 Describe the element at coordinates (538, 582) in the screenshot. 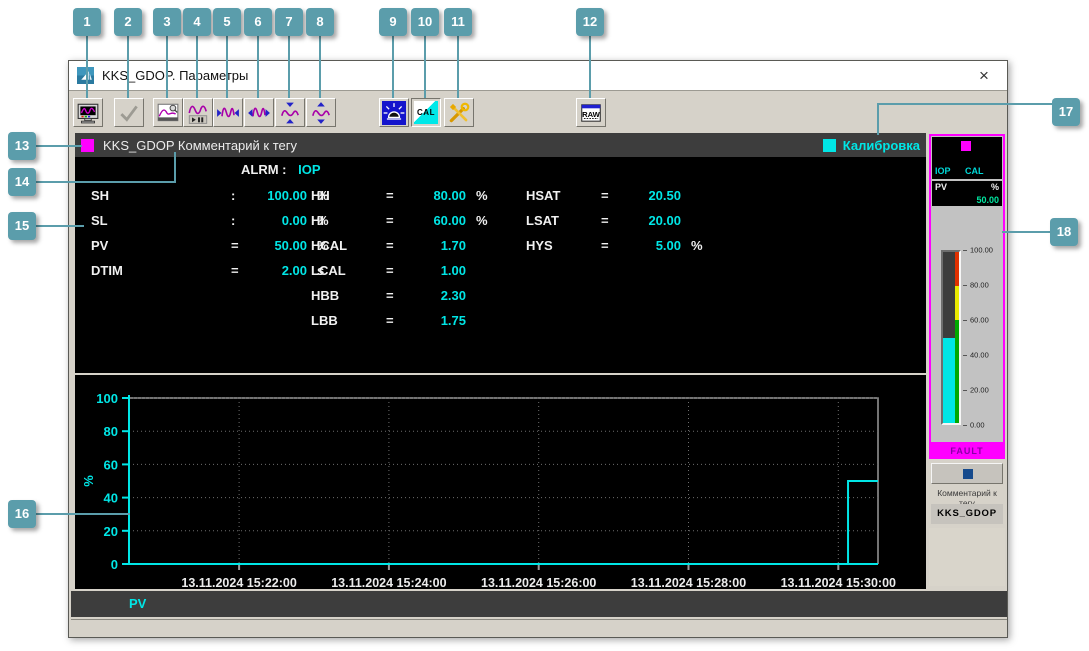

I see `svg-text: 13.11.2024 15:26:00` at that location.